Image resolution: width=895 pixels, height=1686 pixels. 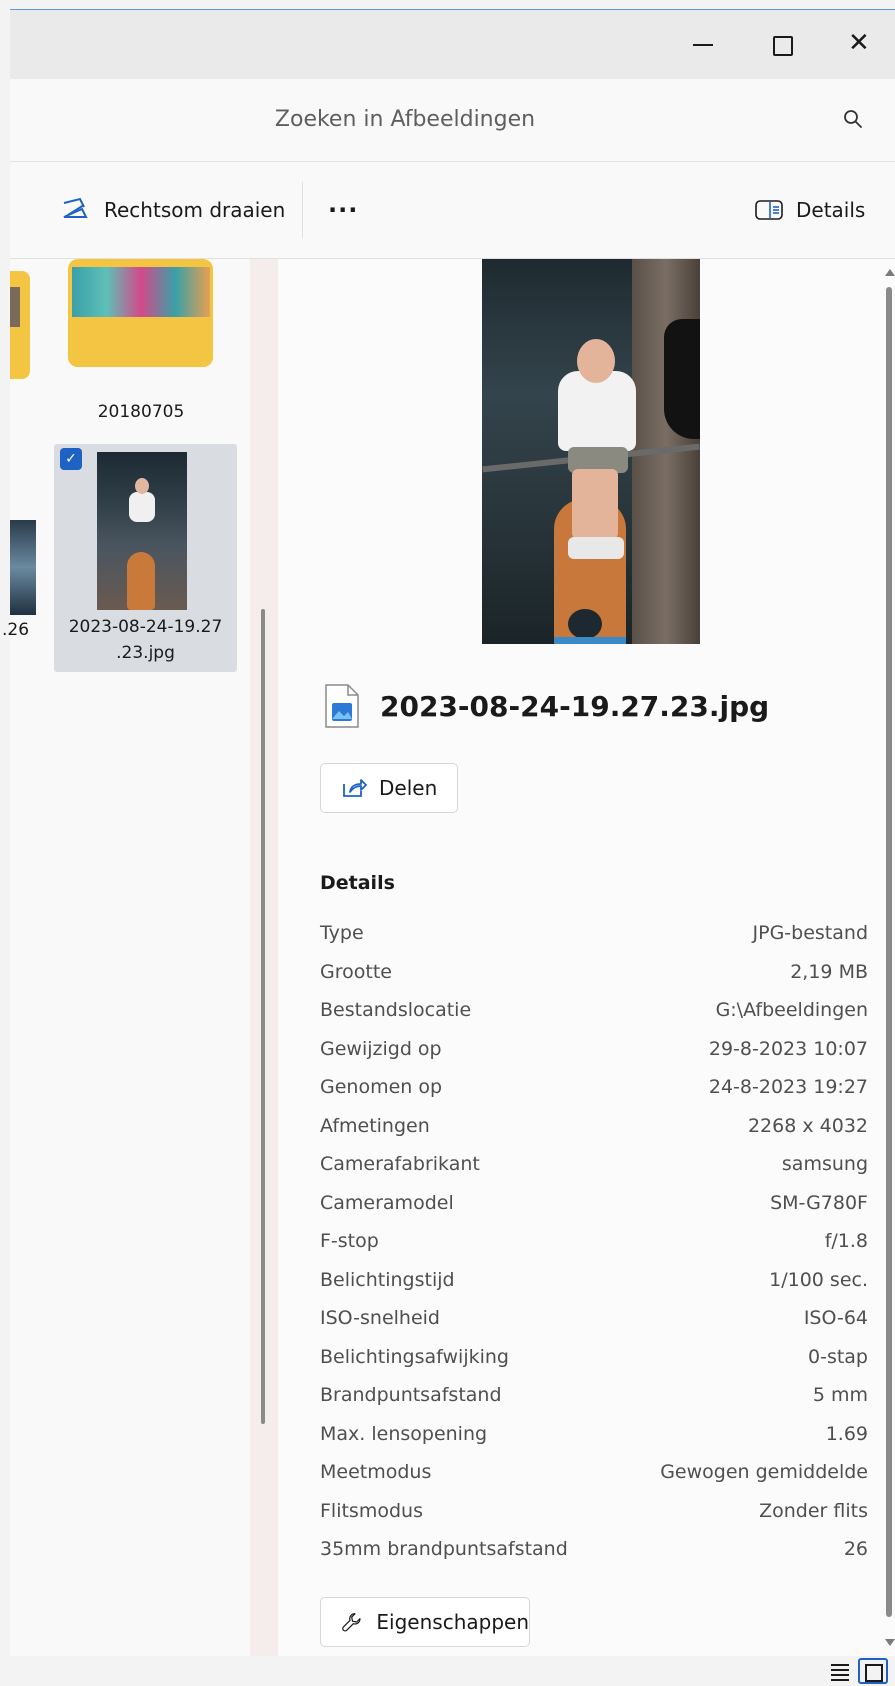 What do you see at coordinates (145, 627) in the screenshot?
I see `selected-file-label-line1: 2023-08-24-19.27` at bounding box center [145, 627].